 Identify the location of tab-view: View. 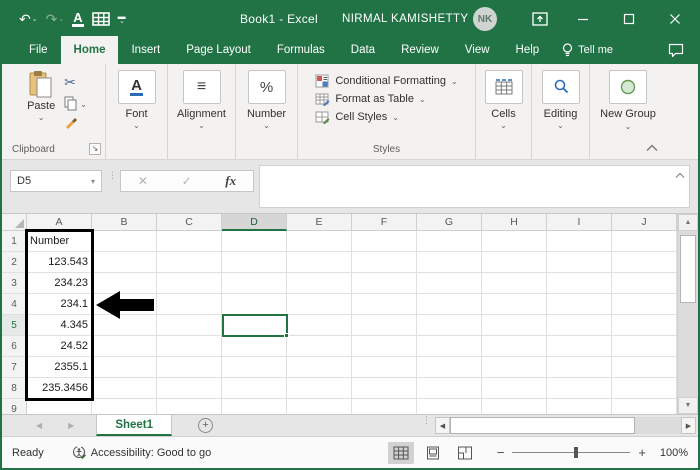
(477, 50).